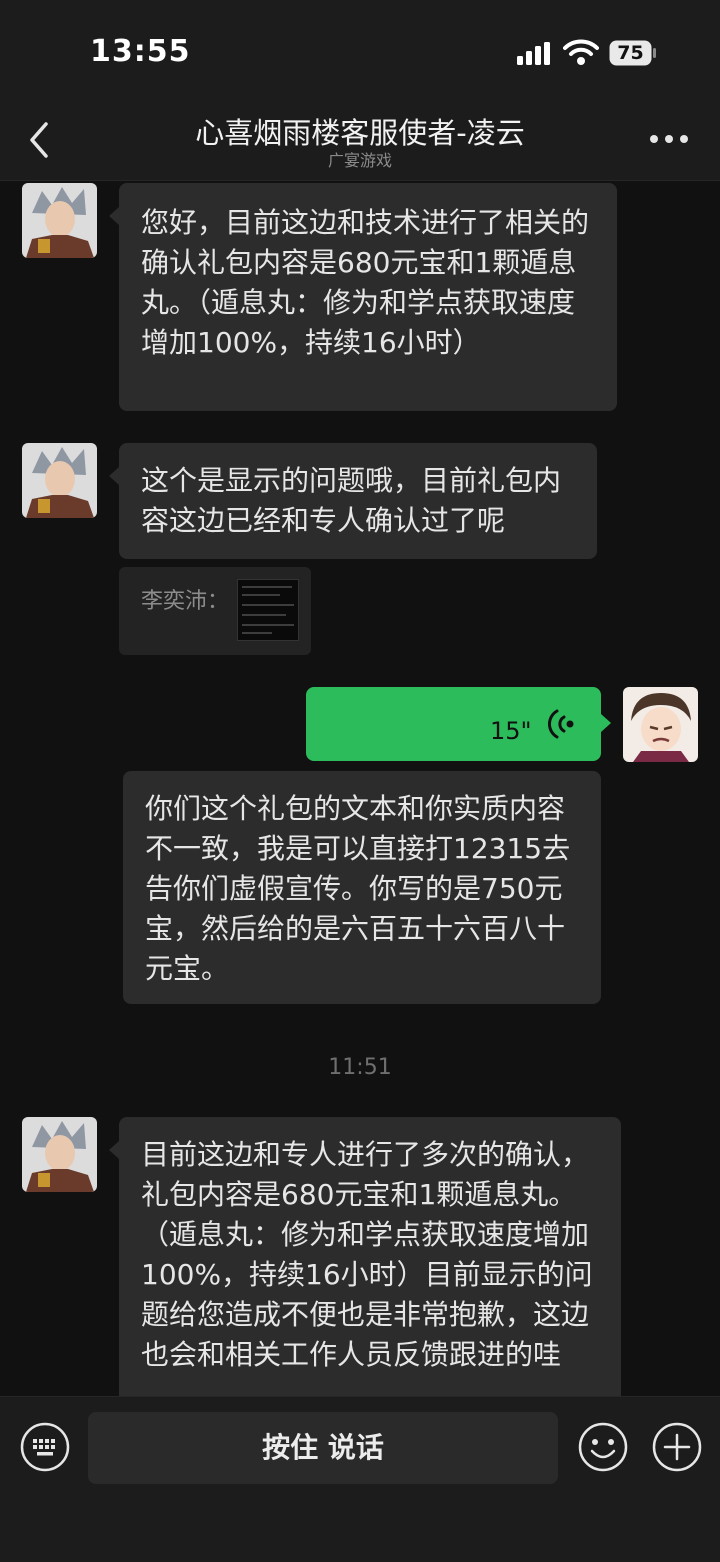 The image size is (720, 1562). I want to click on status-bar: 13:55 75, so click(360, 50).